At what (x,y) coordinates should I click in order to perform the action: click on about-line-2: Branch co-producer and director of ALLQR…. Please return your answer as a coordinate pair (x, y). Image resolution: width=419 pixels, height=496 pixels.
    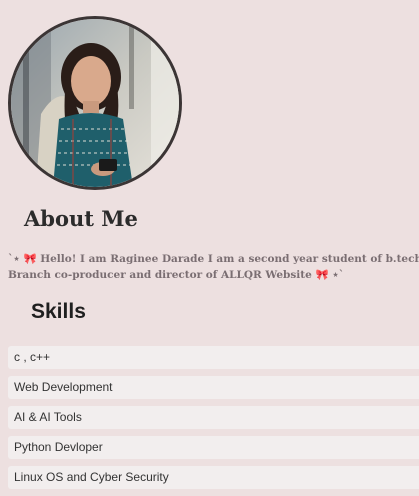
    Looking at the image, I should click on (176, 275).